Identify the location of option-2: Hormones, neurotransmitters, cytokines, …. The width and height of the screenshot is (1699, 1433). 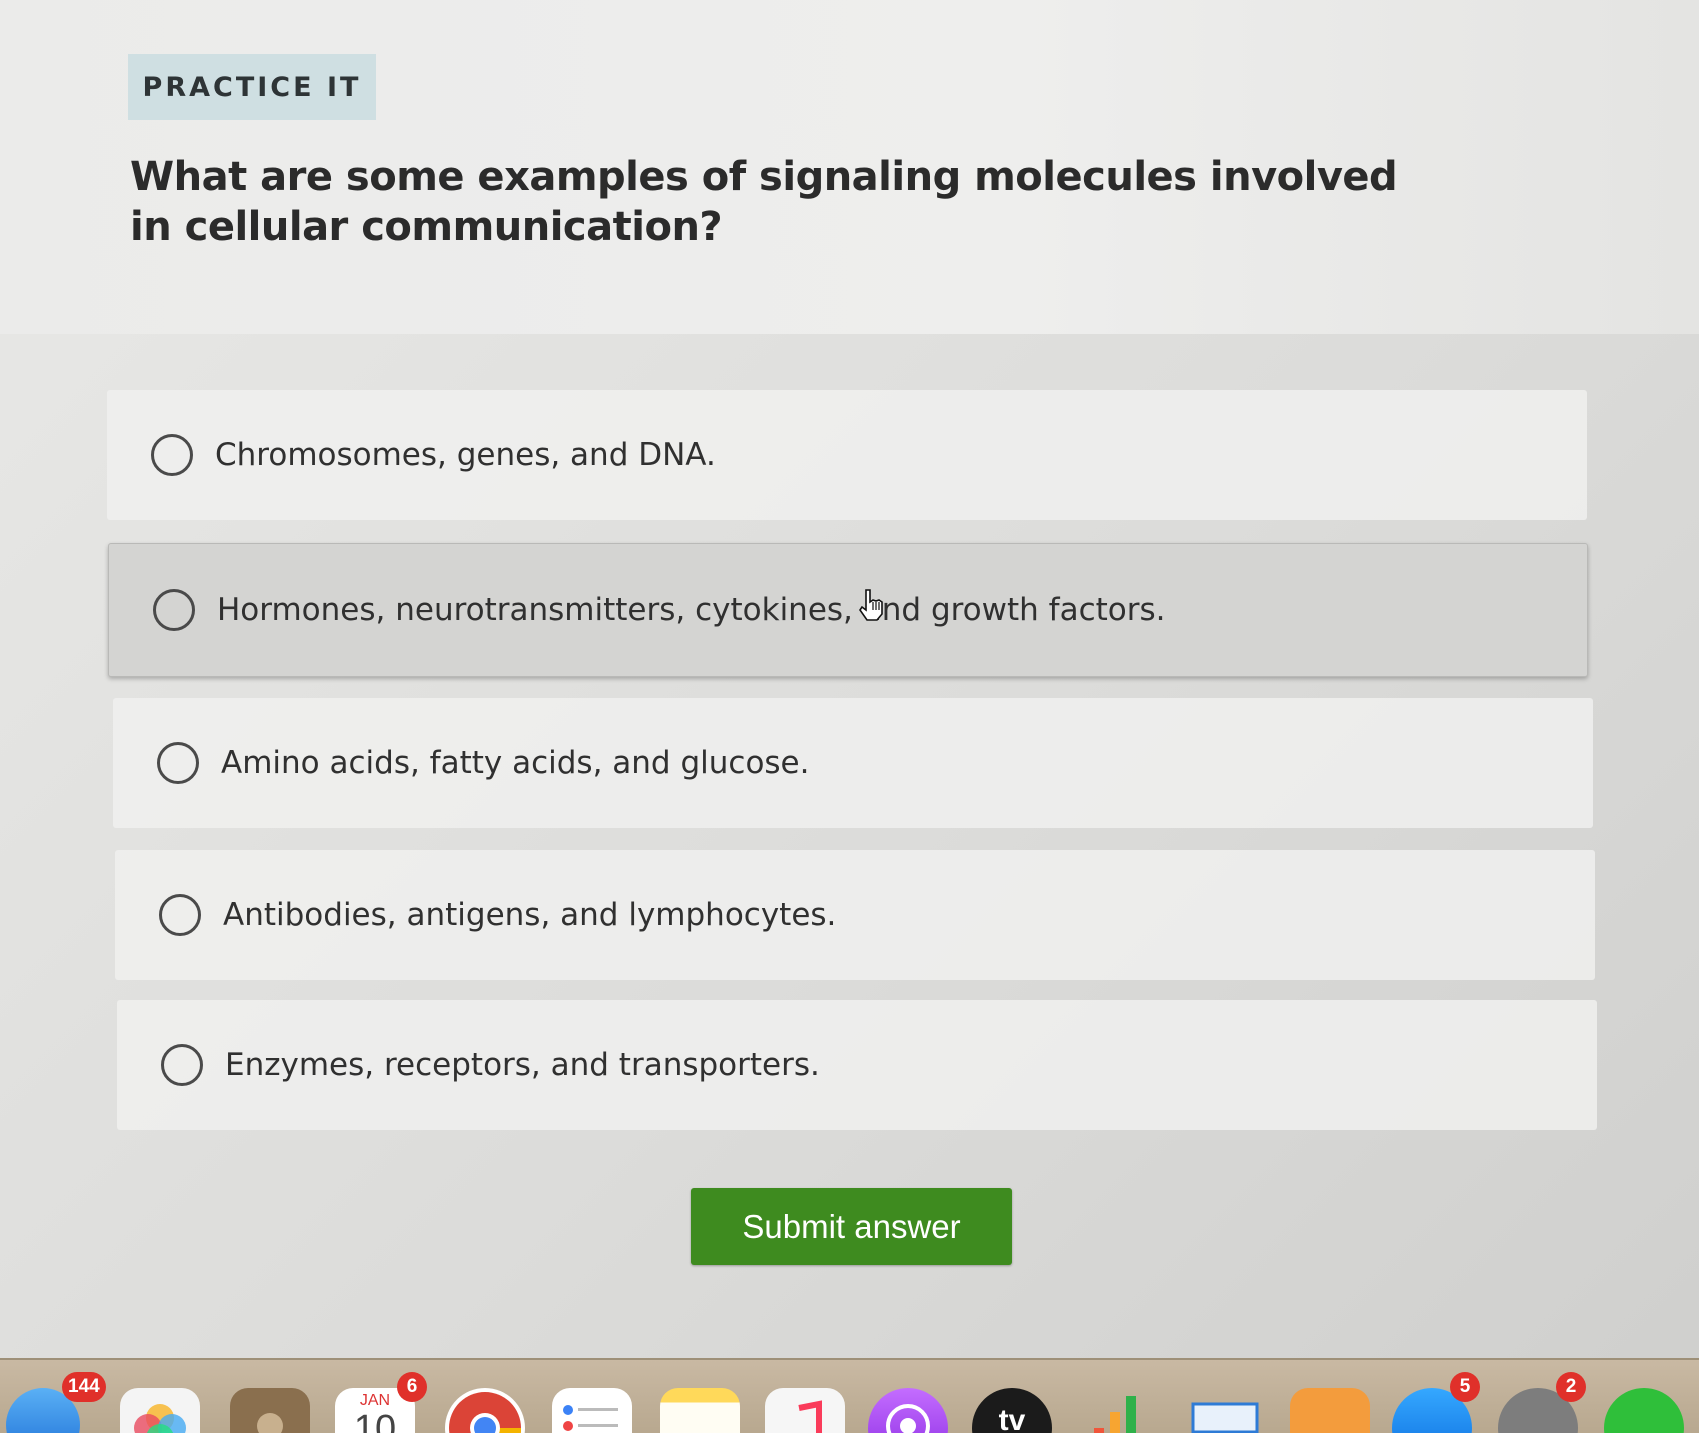
(848, 610).